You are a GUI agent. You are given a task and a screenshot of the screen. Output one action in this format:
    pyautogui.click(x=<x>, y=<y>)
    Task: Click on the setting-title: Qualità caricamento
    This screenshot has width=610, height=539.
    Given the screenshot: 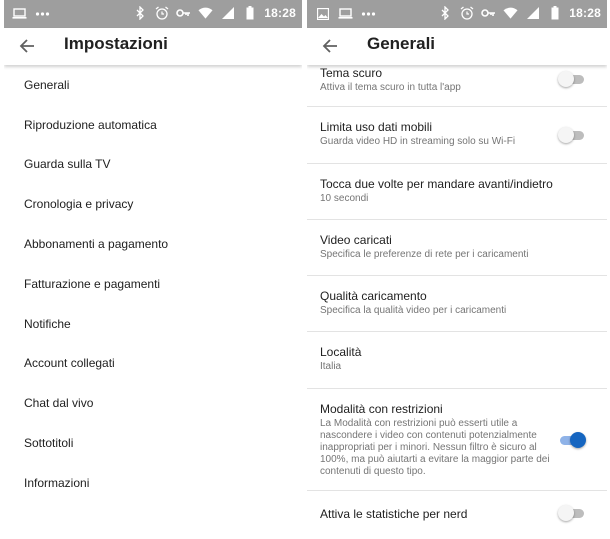 What is the action you would take?
    pyautogui.click(x=373, y=296)
    